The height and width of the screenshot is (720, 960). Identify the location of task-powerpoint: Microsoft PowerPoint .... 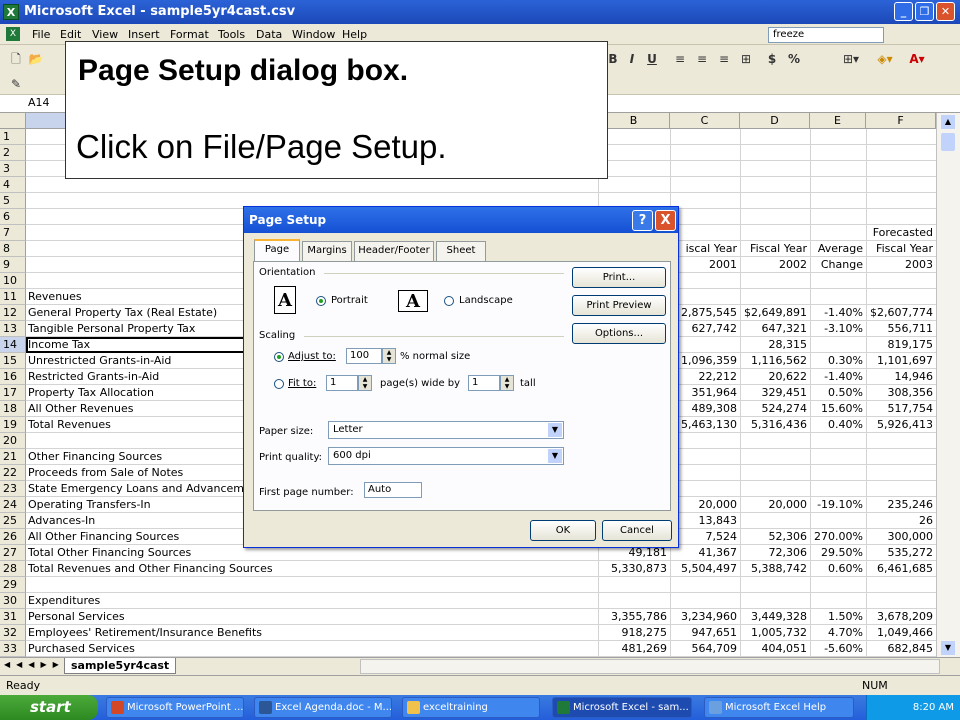
(175, 707).